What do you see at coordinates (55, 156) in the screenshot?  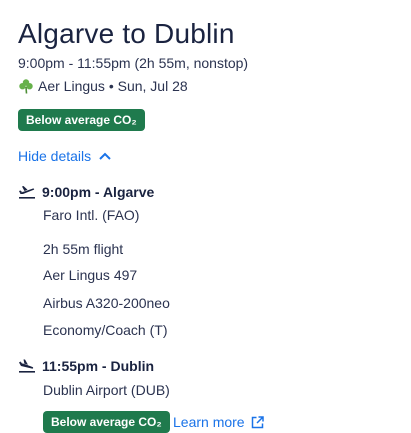 I see `hide-details-label: Hide details` at bounding box center [55, 156].